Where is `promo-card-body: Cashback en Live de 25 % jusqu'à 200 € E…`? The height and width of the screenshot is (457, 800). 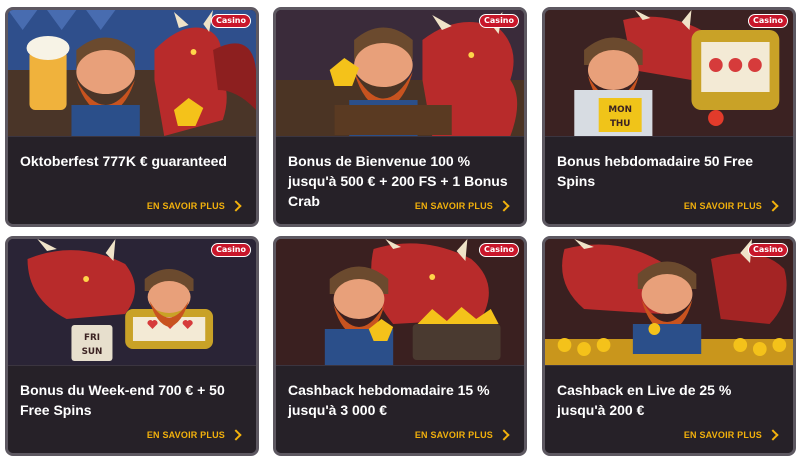
promo-card-body: Cashback en Live de 25 % jusqu'à 200 € E… is located at coordinates (669, 409).